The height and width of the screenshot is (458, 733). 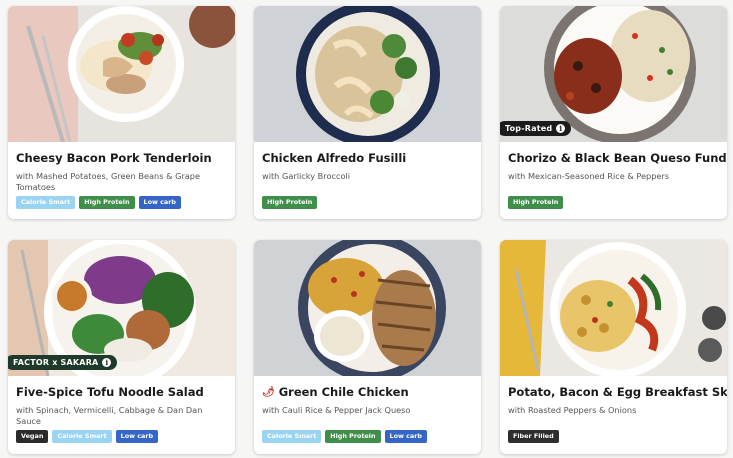 What do you see at coordinates (336, 410) in the screenshot?
I see `meal-subtitle: with Cauli Rice & Pepper Jack Queso` at bounding box center [336, 410].